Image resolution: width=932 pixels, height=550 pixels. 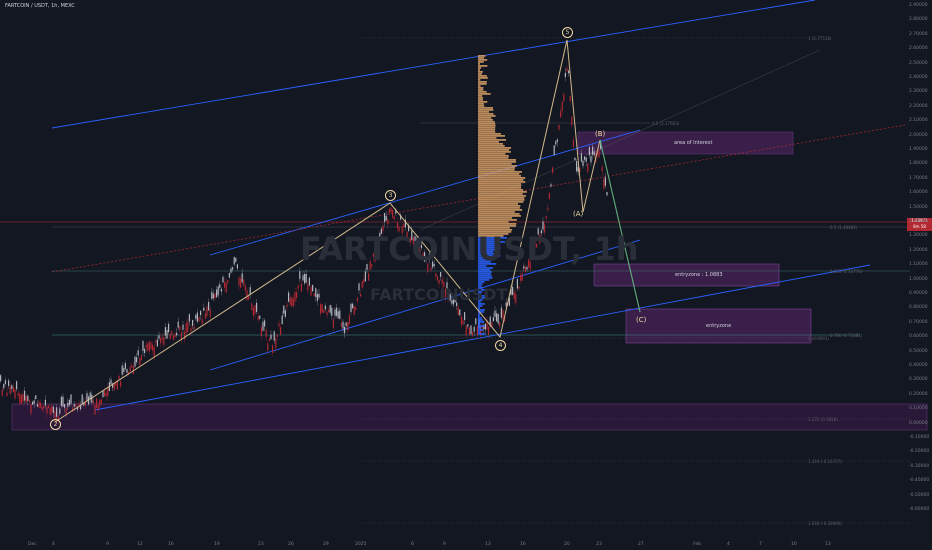 I want to click on price-axis-label: 1.60000, so click(x=918, y=193).